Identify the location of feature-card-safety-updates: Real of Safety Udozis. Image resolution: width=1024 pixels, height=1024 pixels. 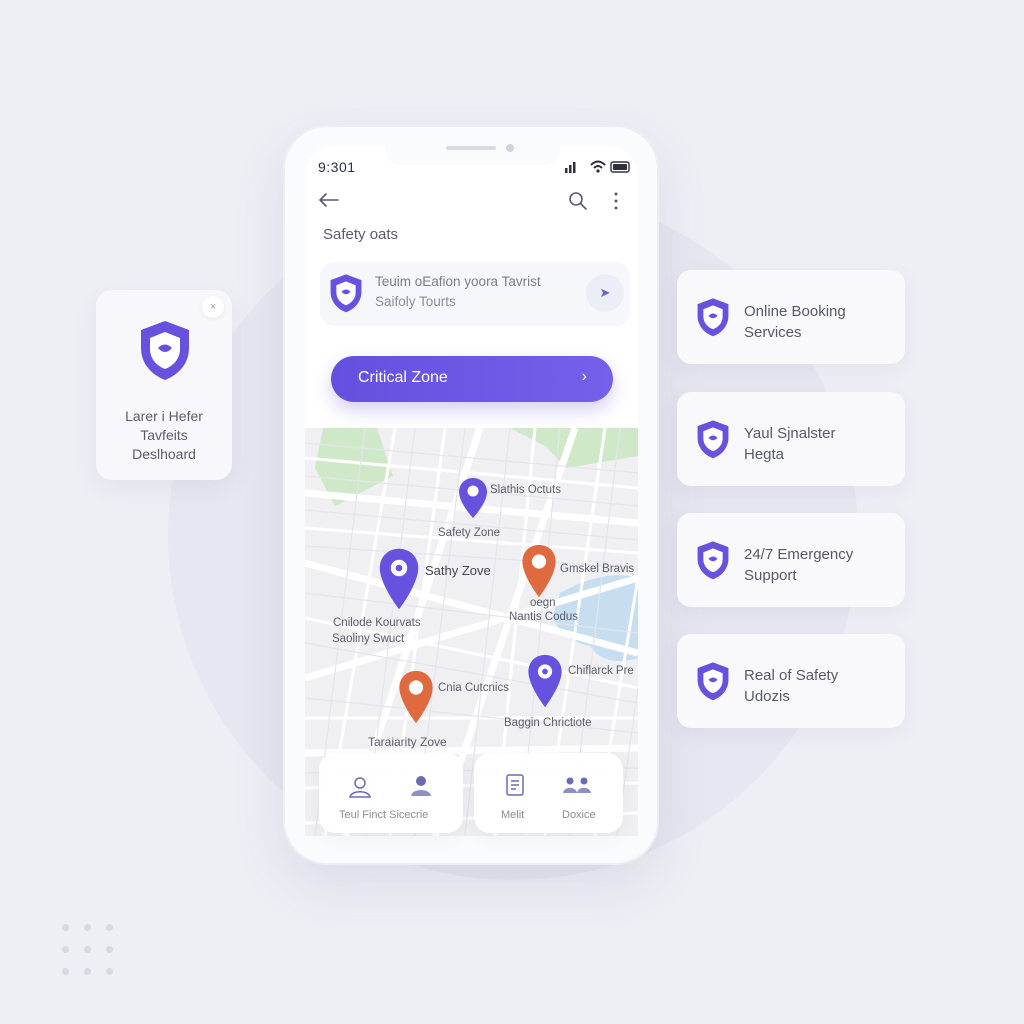
(791, 681).